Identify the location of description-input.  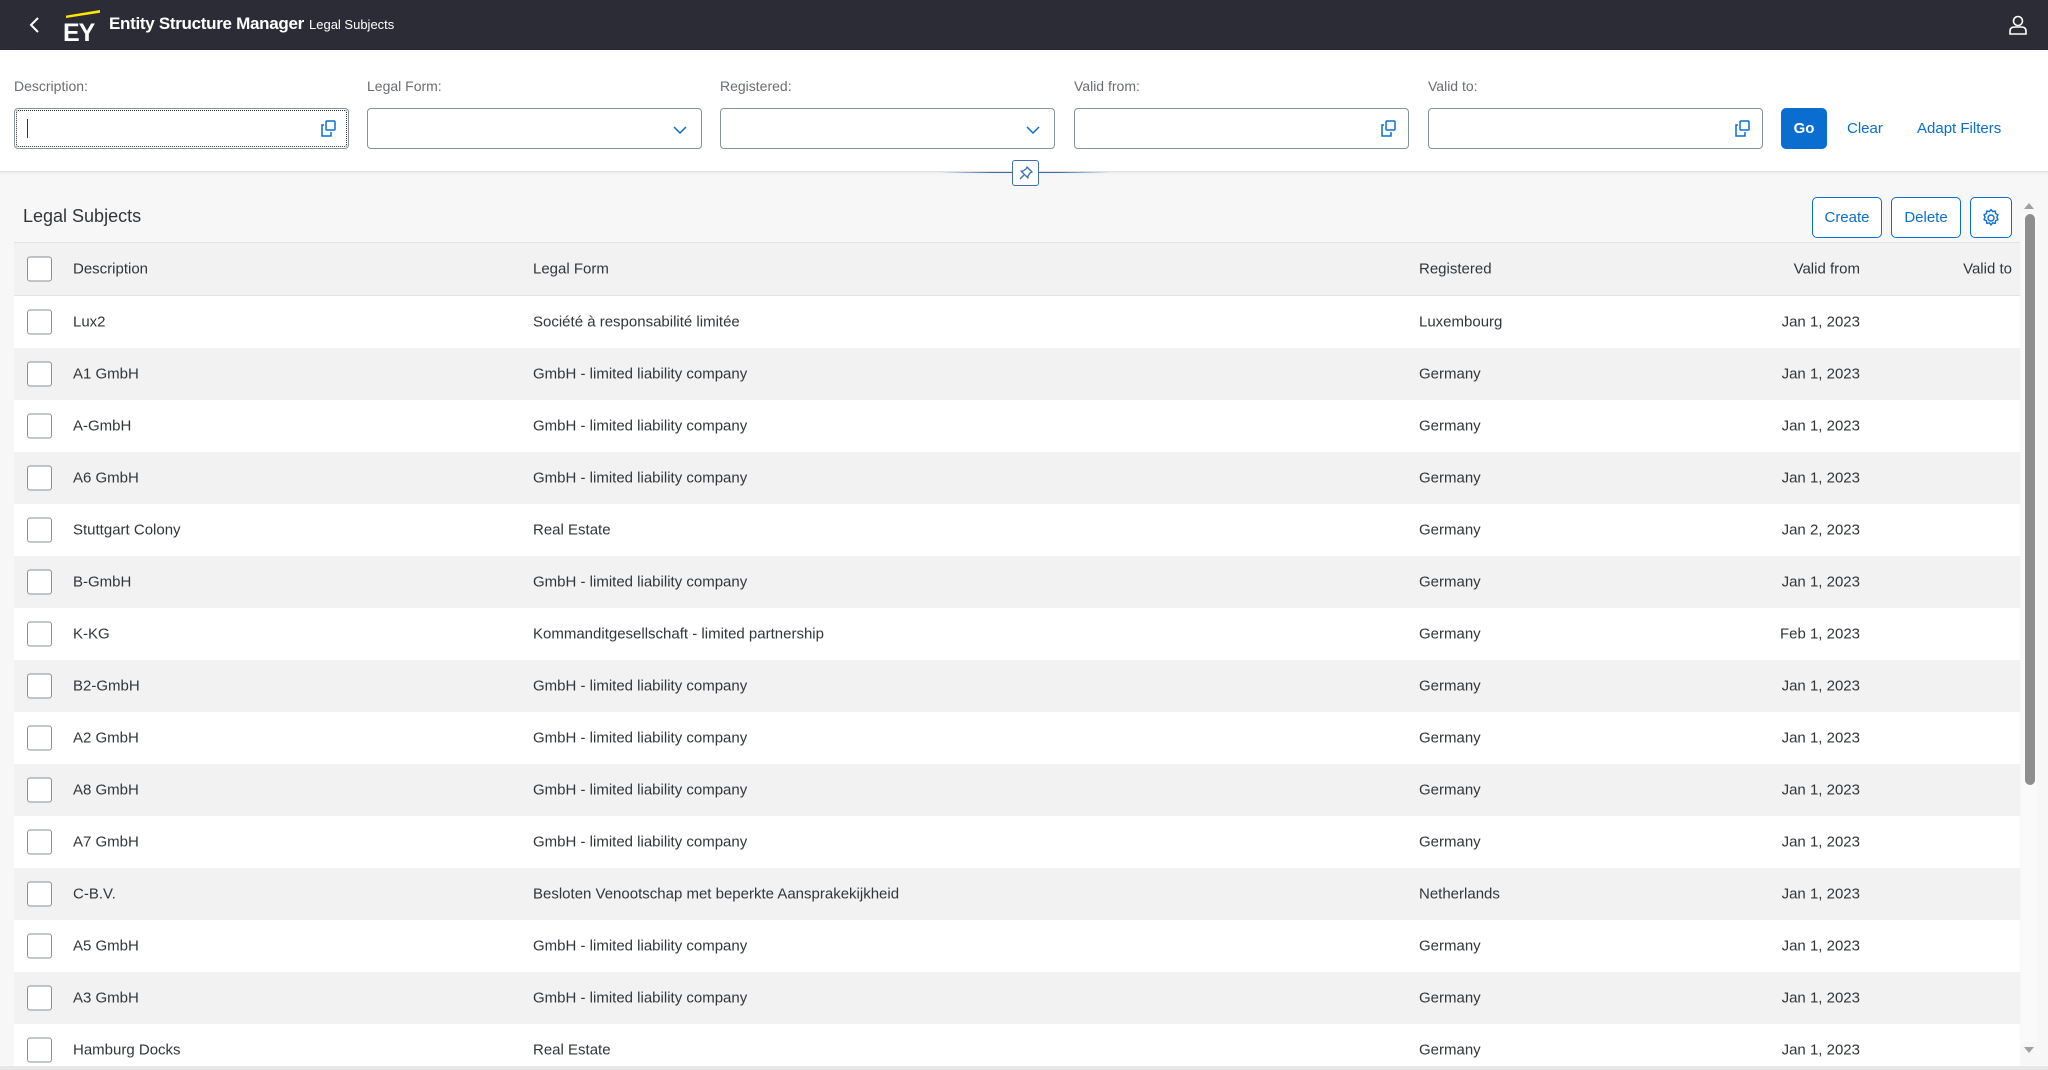
(181, 128).